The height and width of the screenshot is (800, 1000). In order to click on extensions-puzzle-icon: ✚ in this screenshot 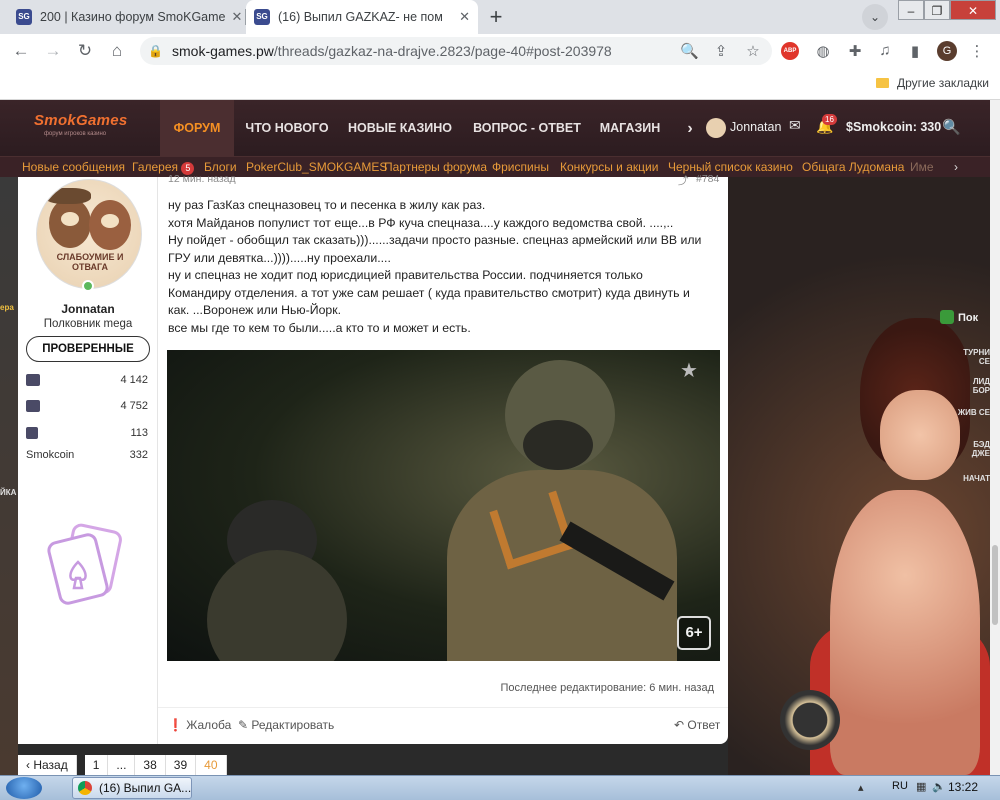, I will do `click(855, 51)`.